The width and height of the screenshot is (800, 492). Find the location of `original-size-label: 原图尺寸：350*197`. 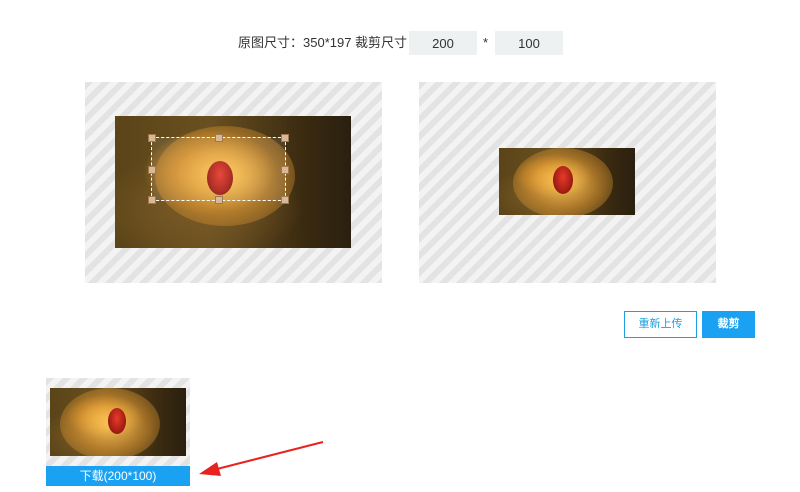

original-size-label: 原图尺寸：350*197 is located at coordinates (295, 42).